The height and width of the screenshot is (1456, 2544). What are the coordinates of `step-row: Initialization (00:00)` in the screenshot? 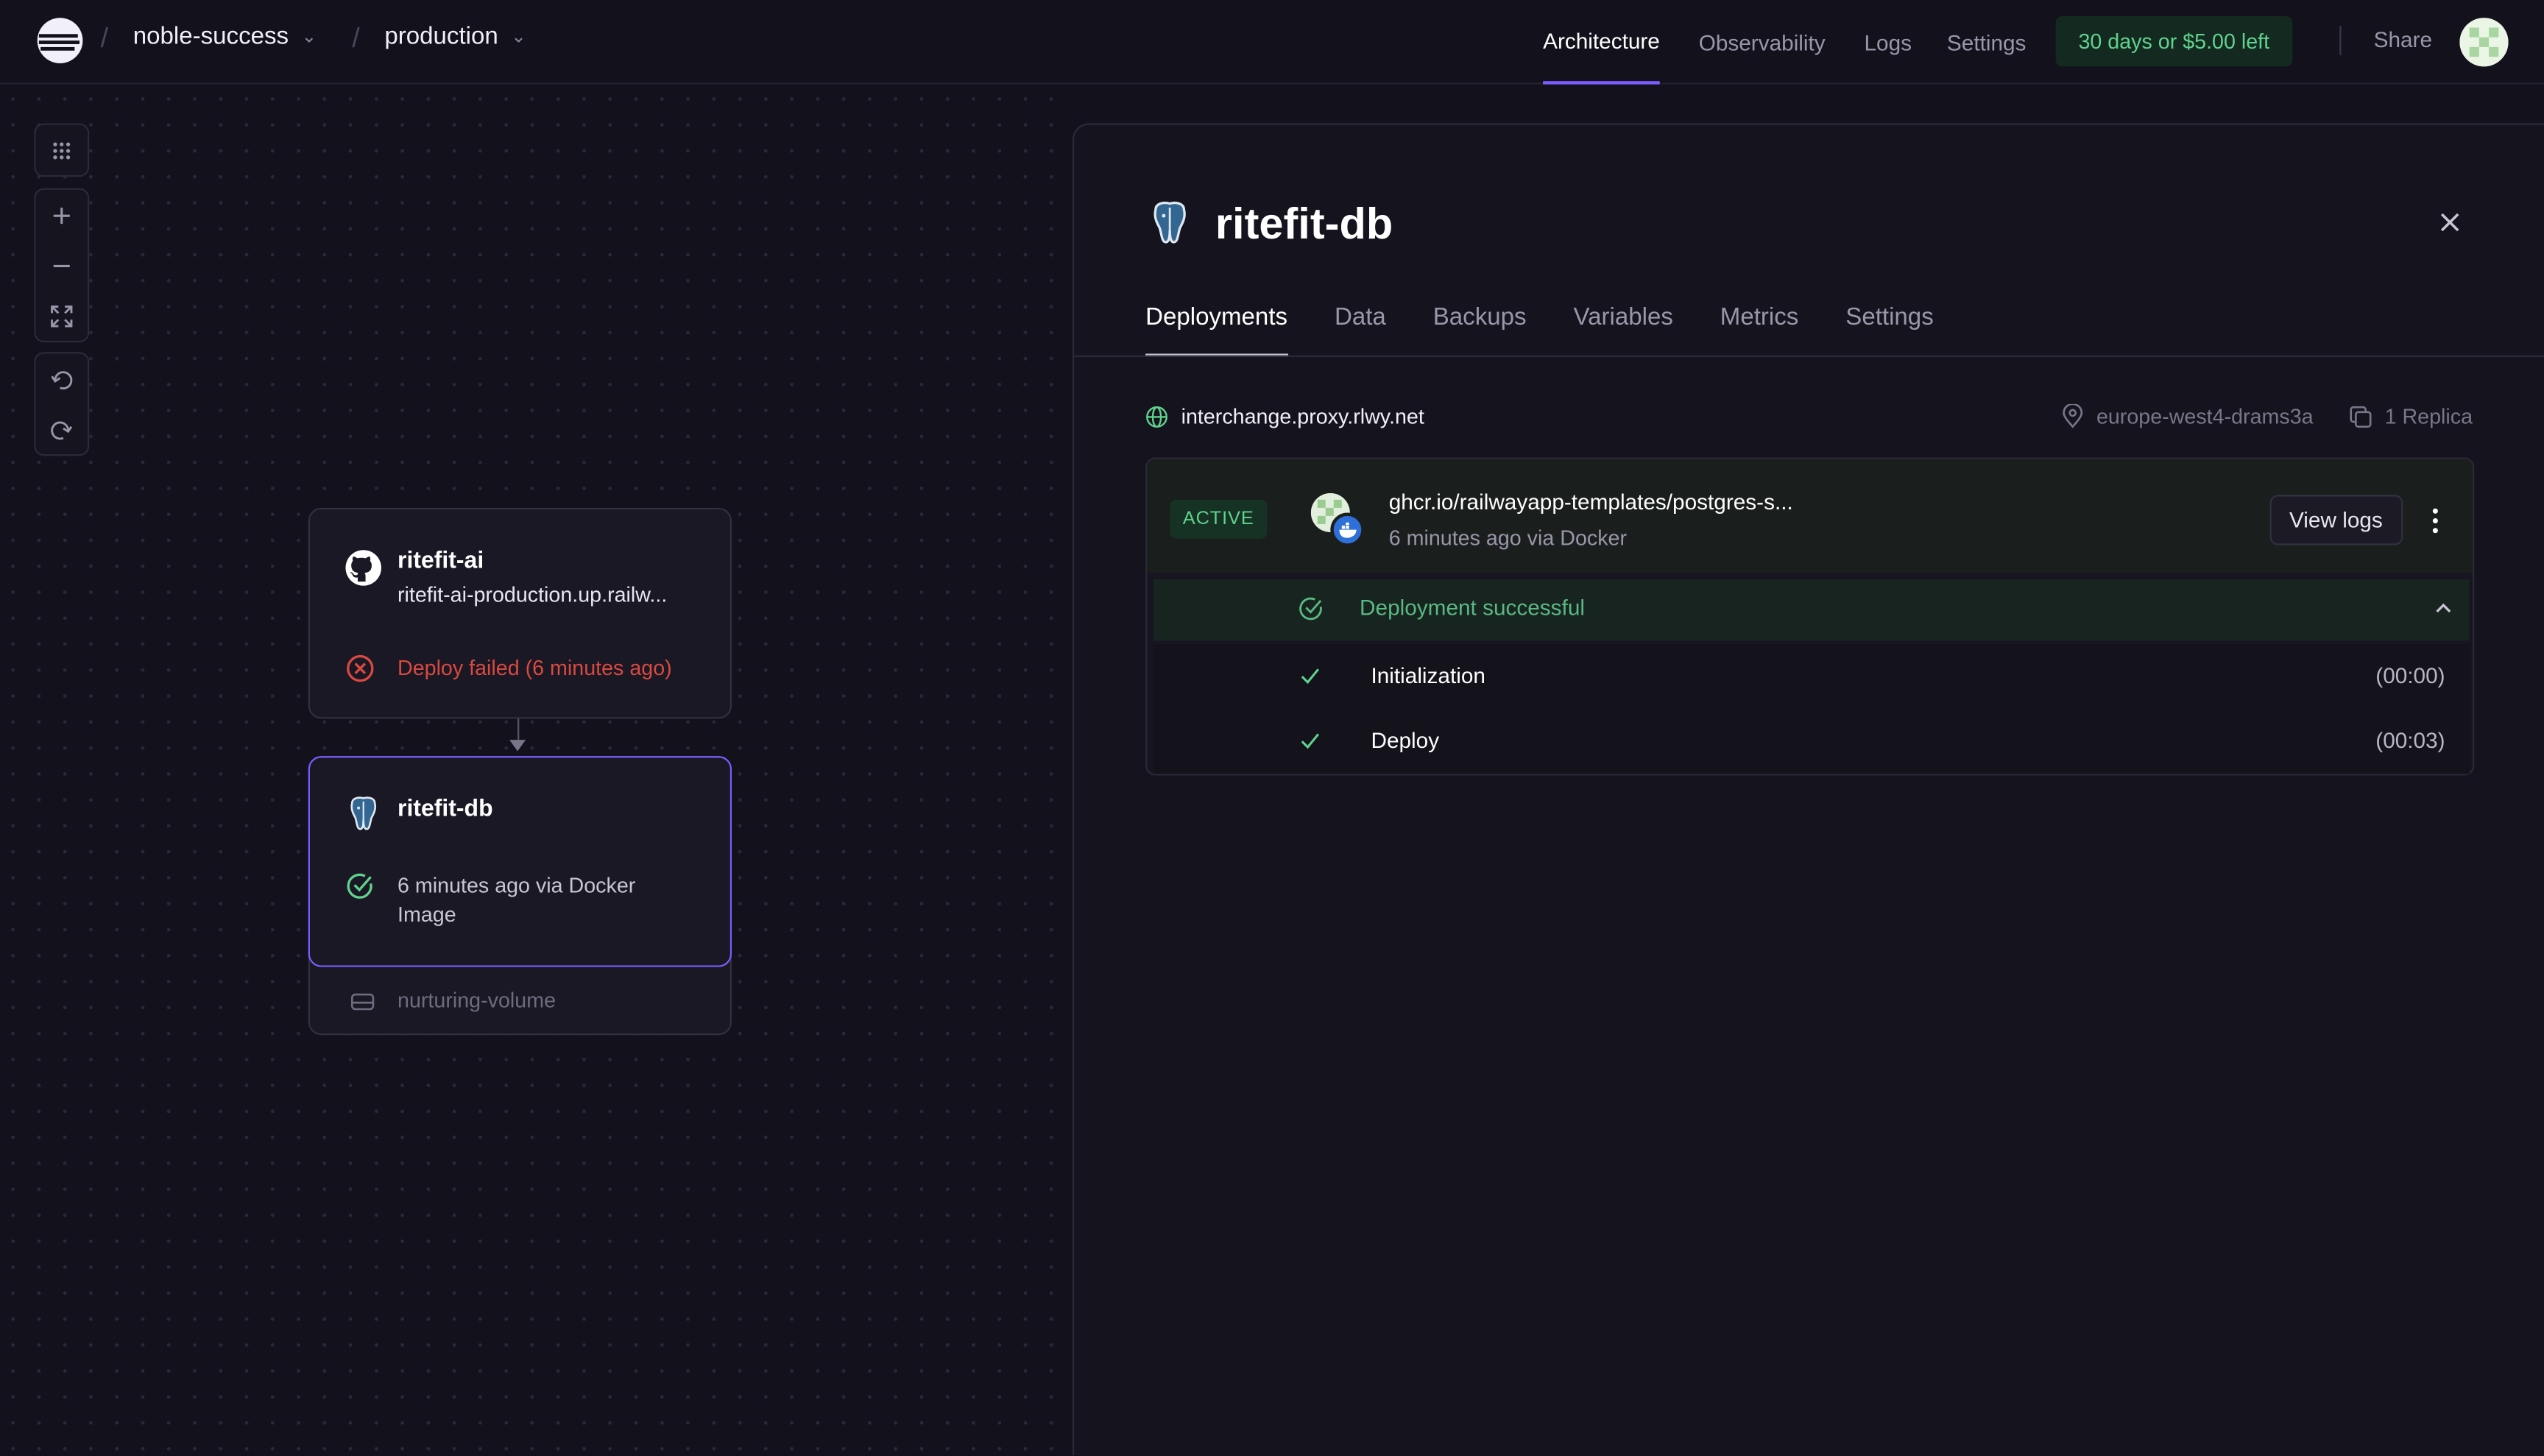 It's located at (1811, 677).